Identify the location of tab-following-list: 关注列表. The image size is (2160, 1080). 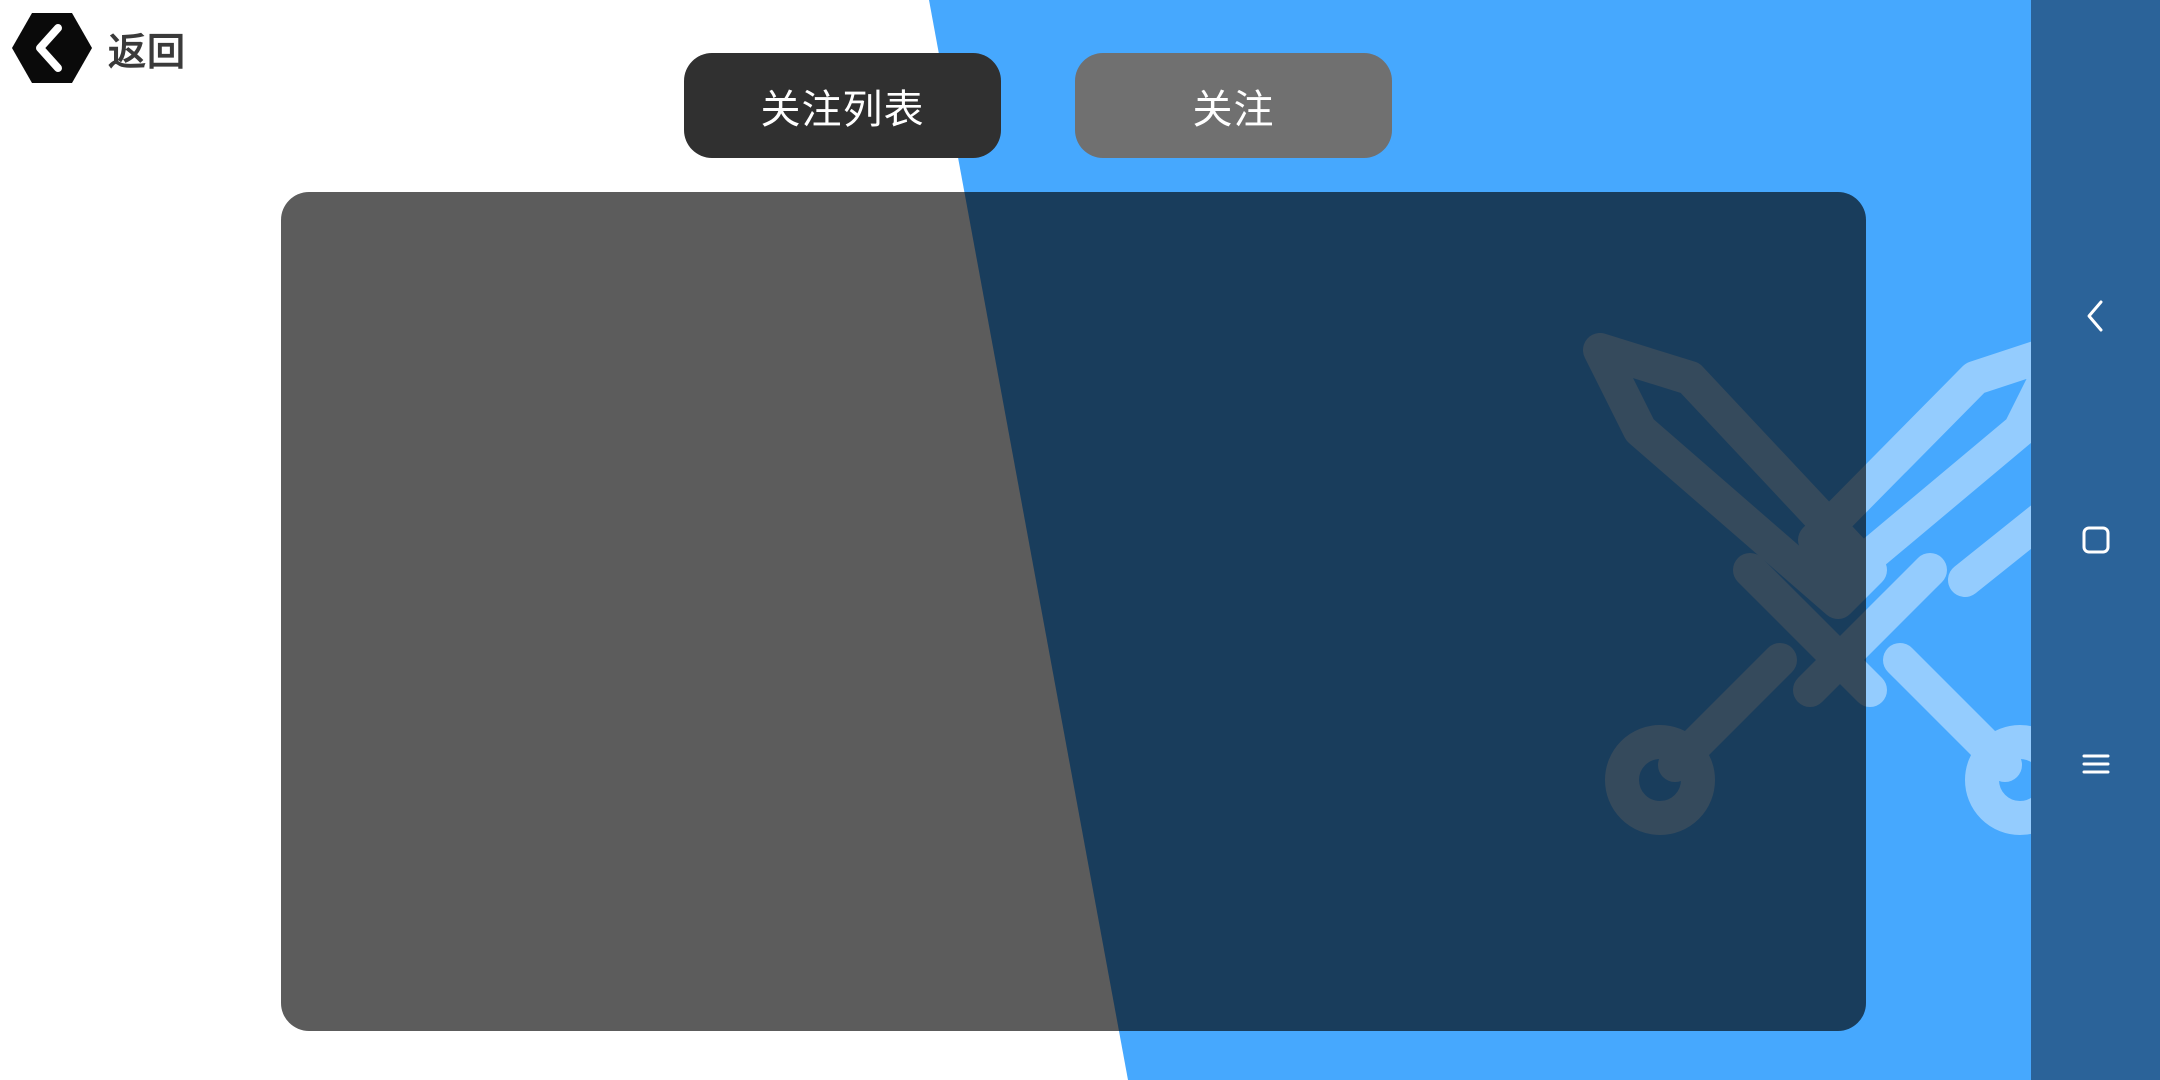
(842, 105).